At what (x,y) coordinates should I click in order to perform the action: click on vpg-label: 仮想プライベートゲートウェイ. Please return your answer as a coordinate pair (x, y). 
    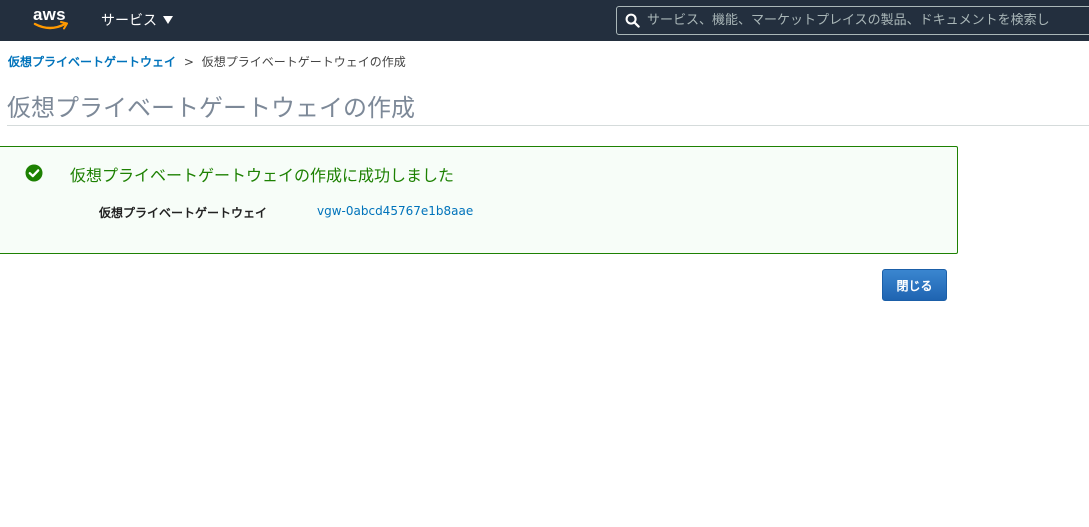
    Looking at the image, I should click on (183, 213).